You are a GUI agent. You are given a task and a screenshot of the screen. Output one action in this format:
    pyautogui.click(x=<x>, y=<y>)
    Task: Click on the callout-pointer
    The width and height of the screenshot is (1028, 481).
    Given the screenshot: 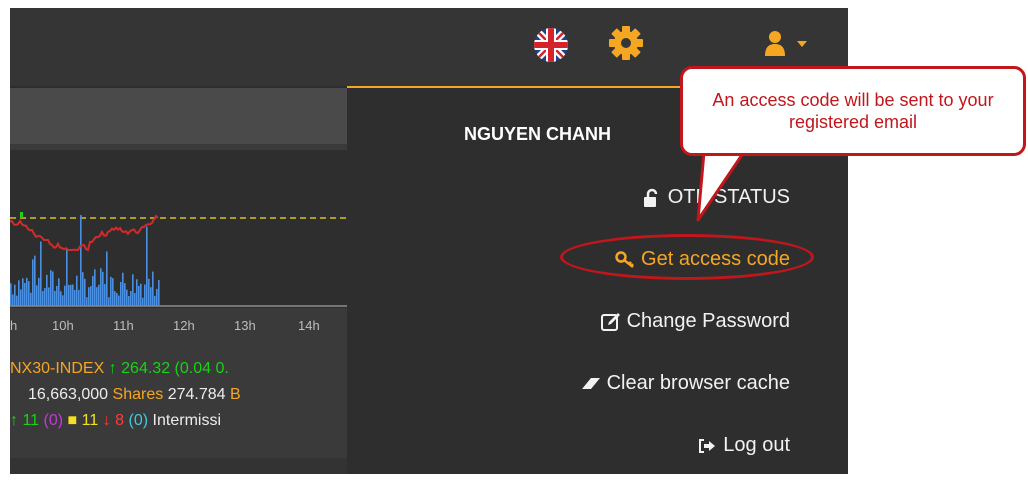 What is the action you would take?
    pyautogui.click(x=721, y=186)
    